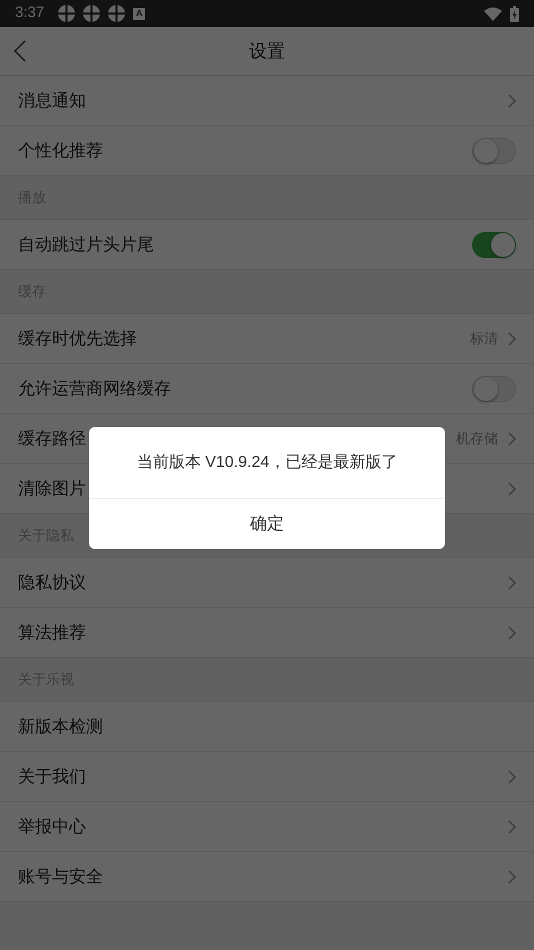  Describe the element at coordinates (267, 51) in the screenshot. I see `page-title: 设置` at that location.